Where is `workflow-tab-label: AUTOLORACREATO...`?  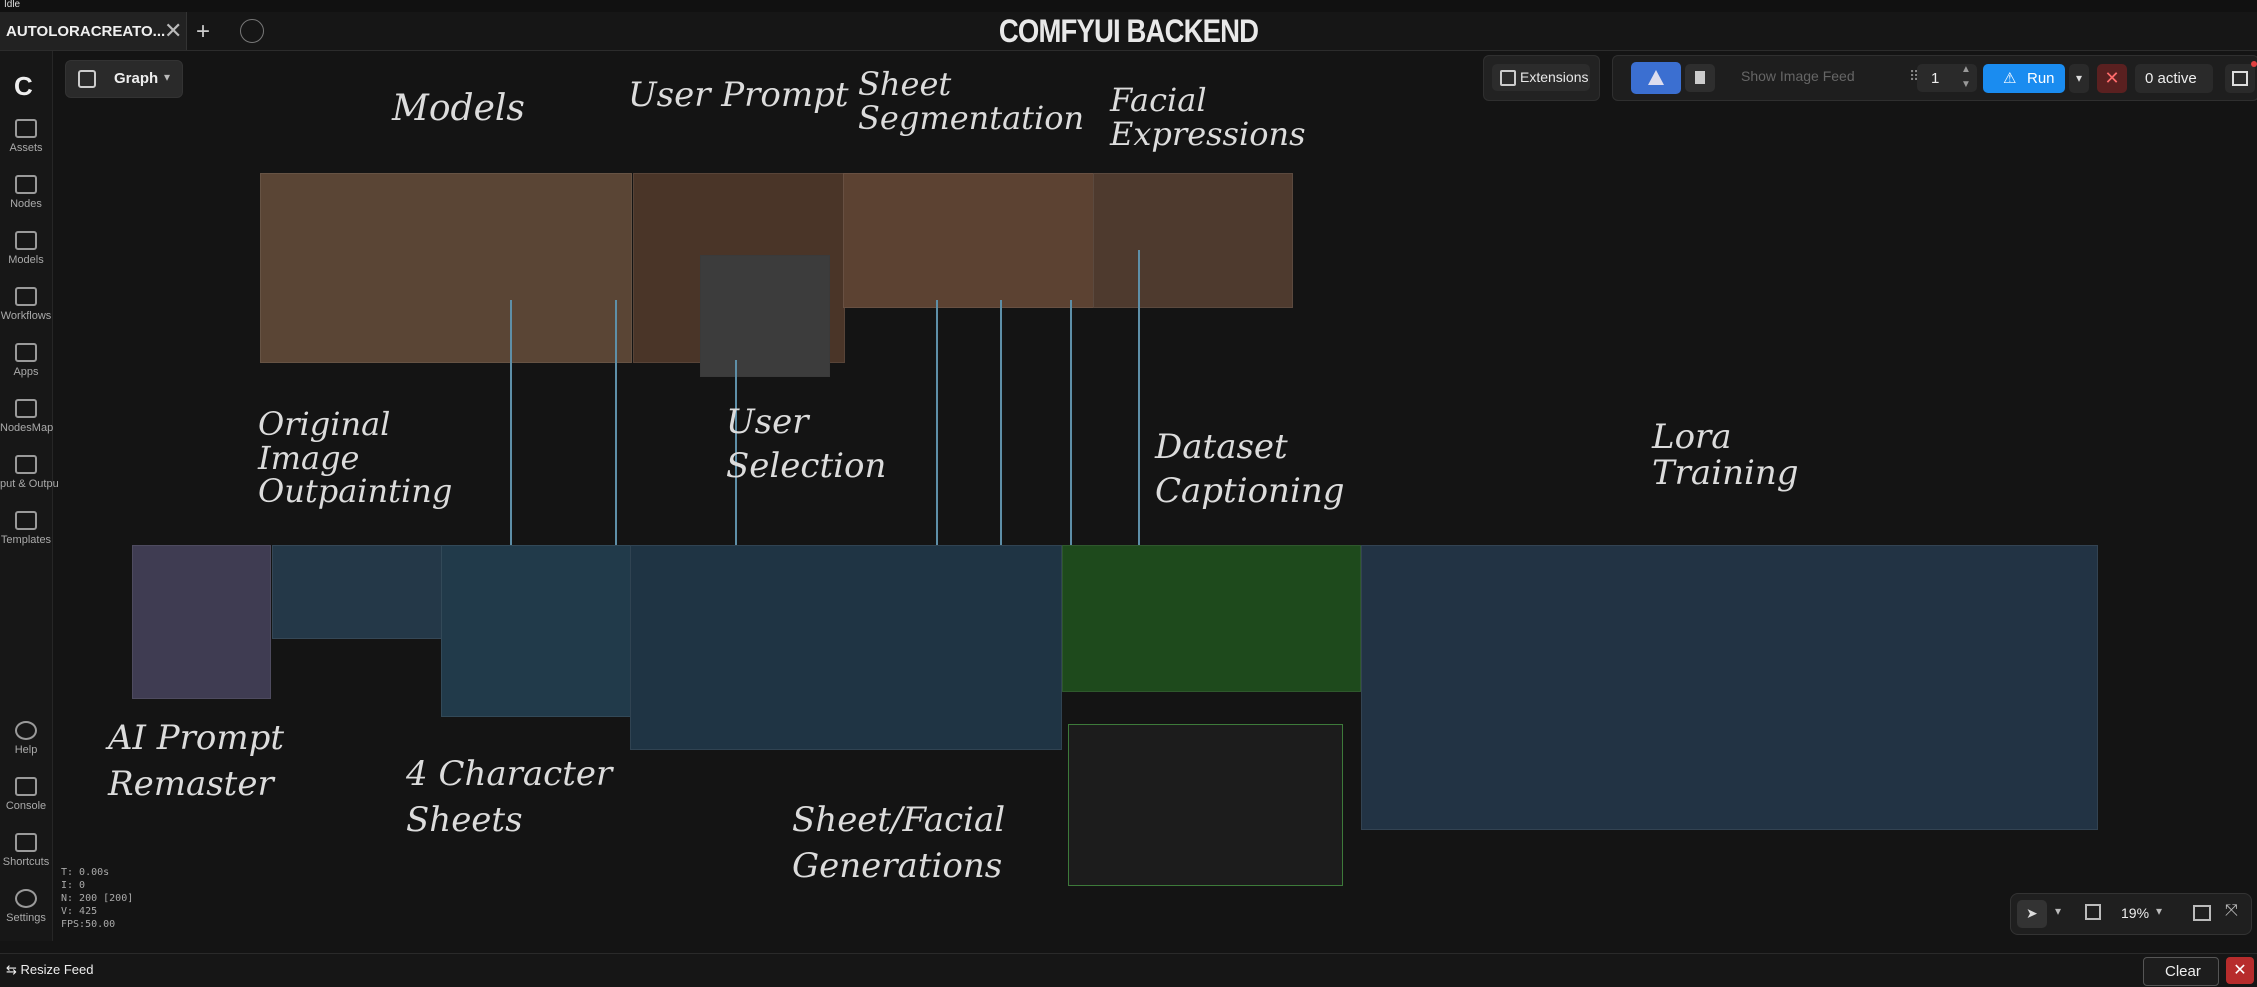
workflow-tab-label: AUTOLORACREATO... is located at coordinates (86, 31).